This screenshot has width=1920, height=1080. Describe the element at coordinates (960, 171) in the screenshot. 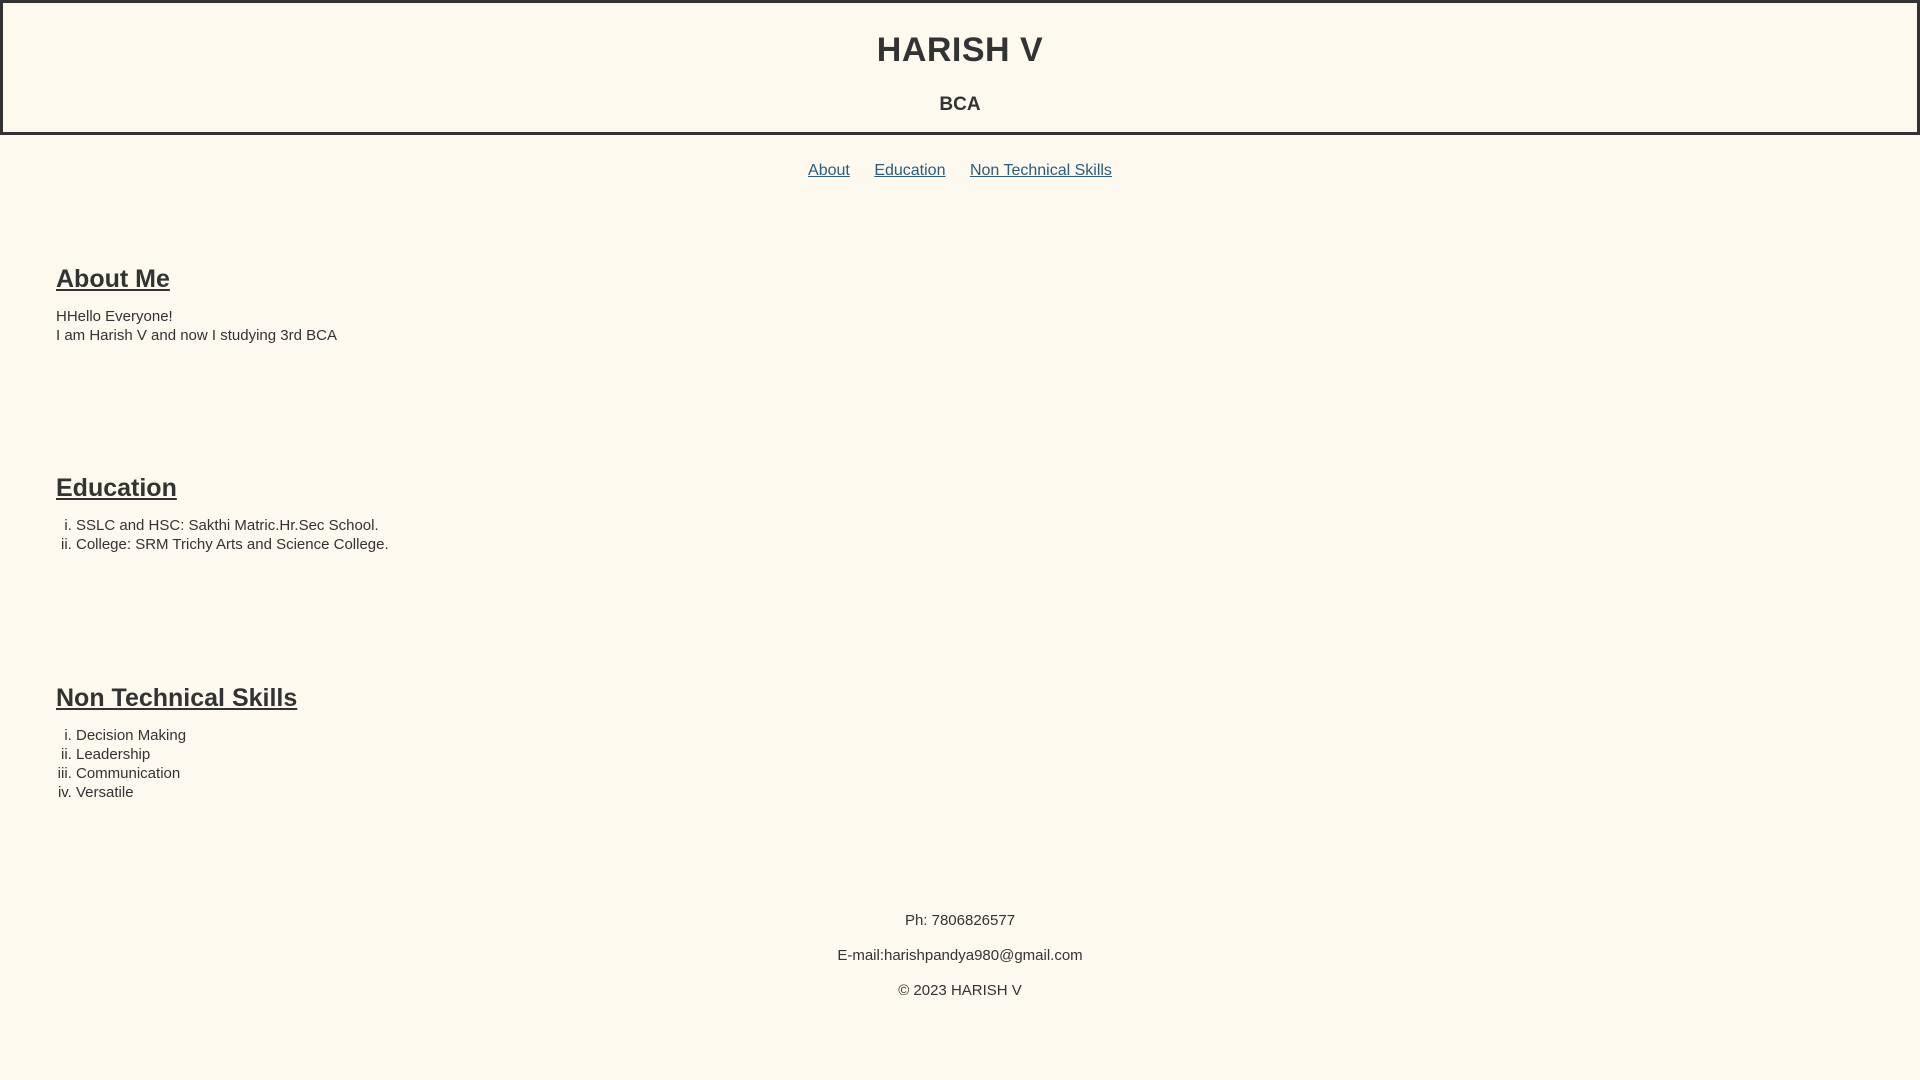

I see `main-nav: About Education Non Technical Skills` at that location.